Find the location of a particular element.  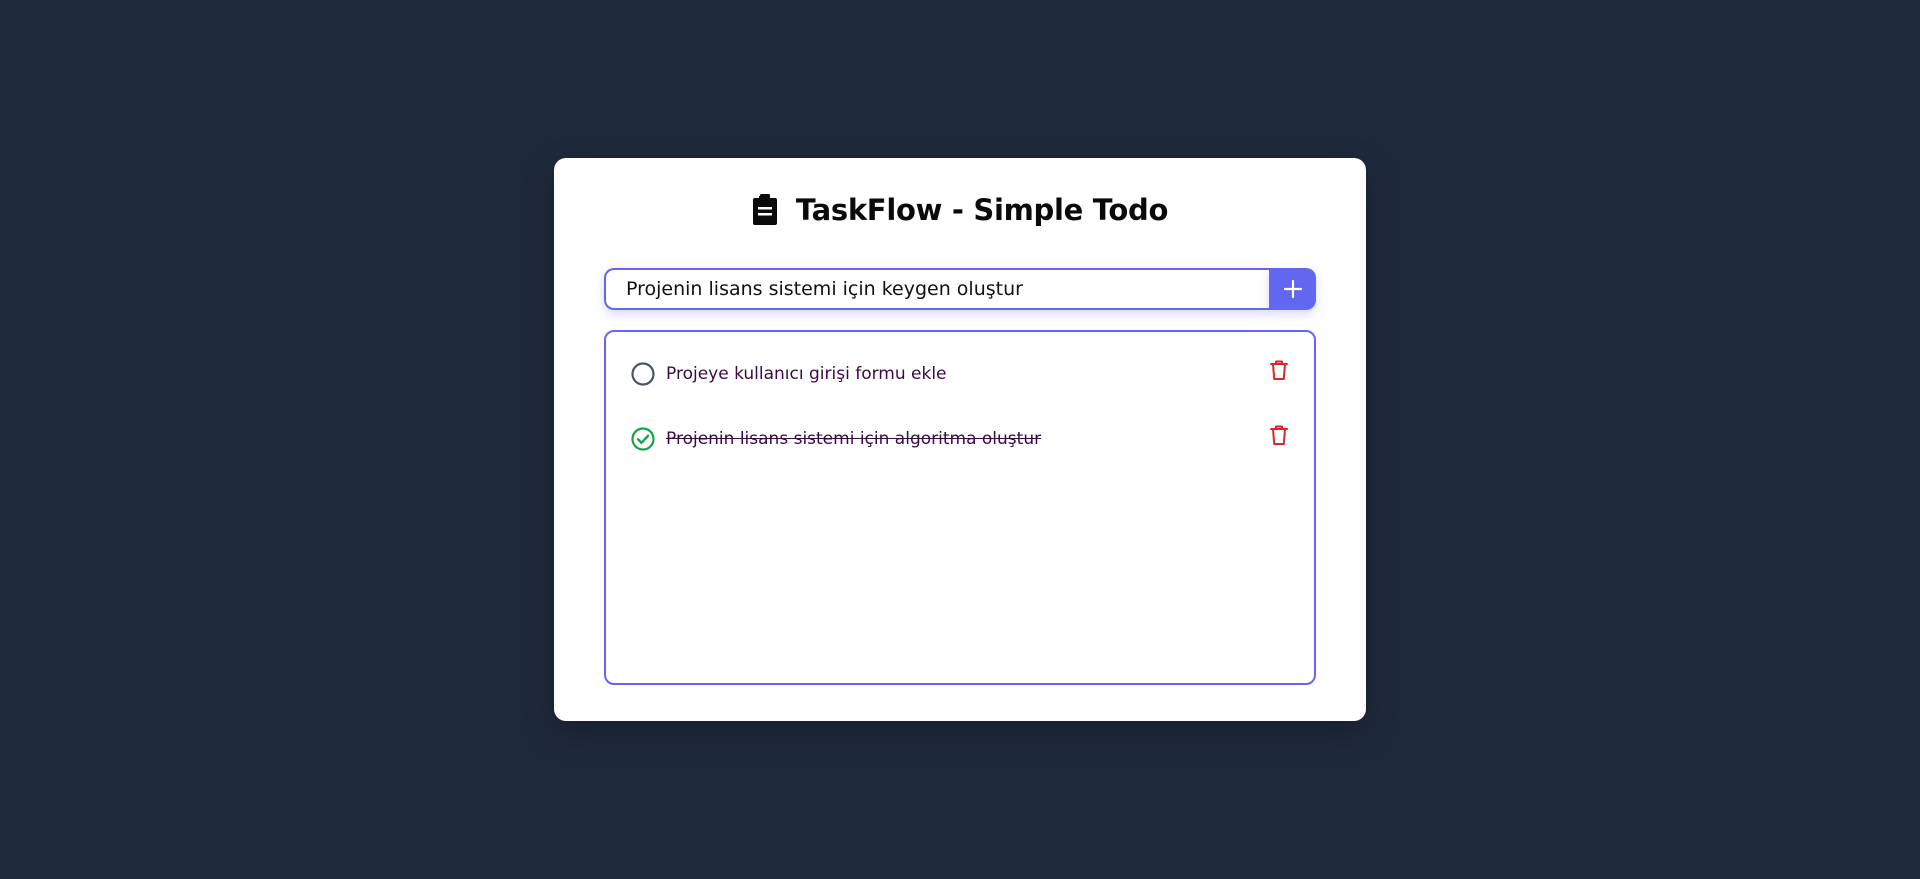

clipboard-icon is located at coordinates (765, 210).